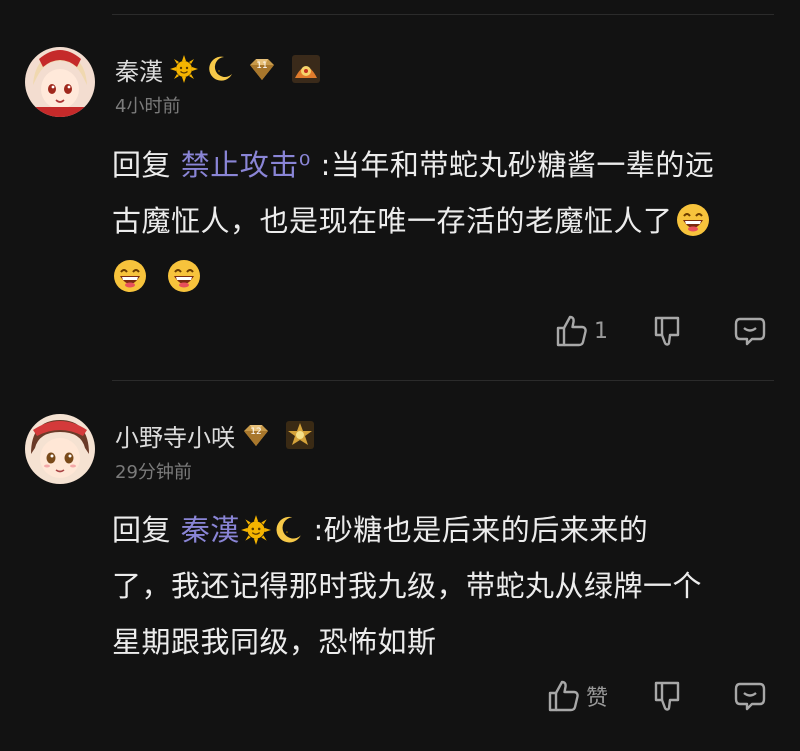 The image size is (800, 751). Describe the element at coordinates (139, 69) in the screenshot. I see `username: 秦漢` at that location.